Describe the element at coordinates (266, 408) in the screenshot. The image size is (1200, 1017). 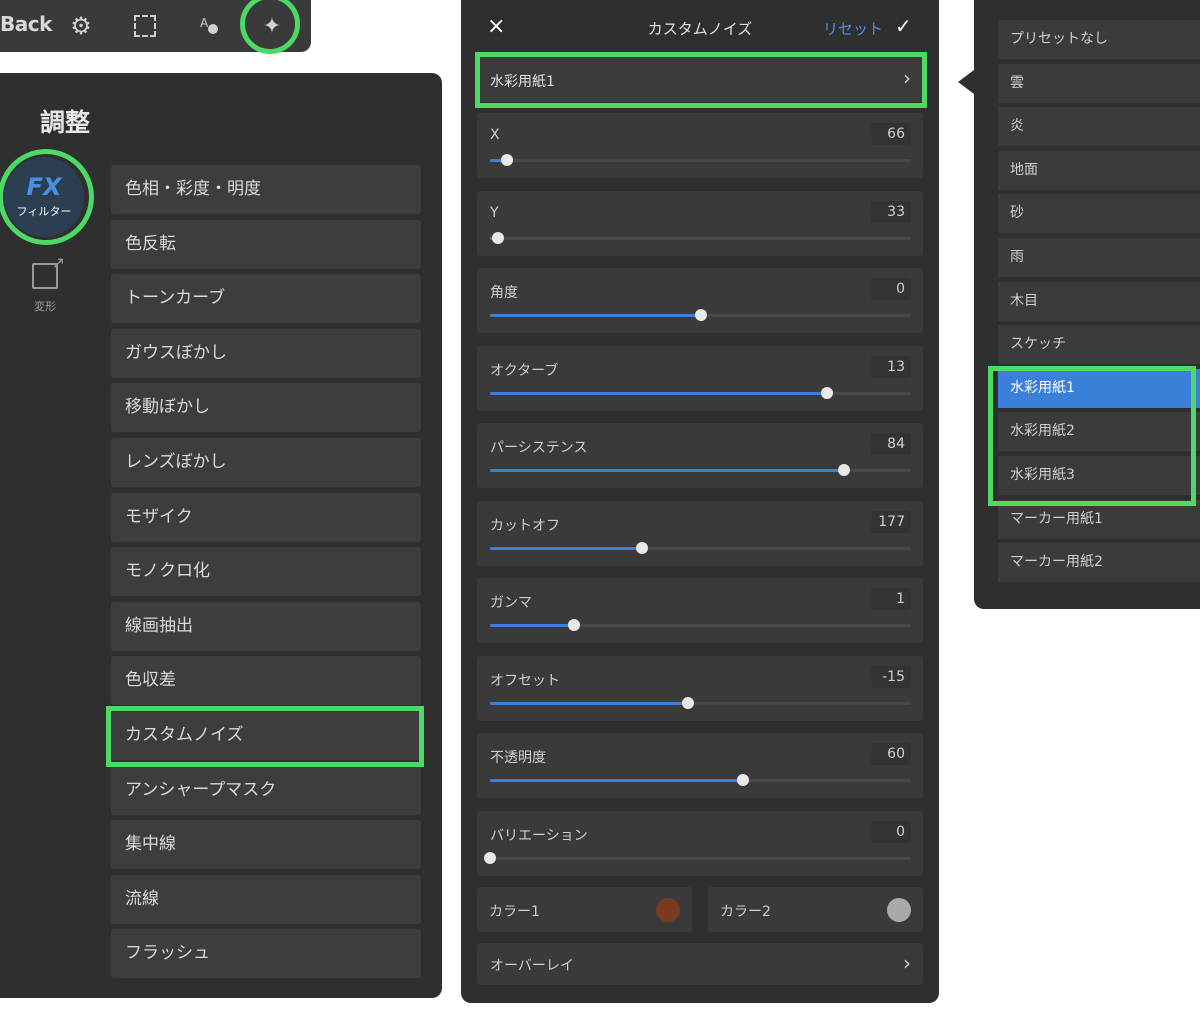
I see `filter-item: 移動ぼかし` at that location.